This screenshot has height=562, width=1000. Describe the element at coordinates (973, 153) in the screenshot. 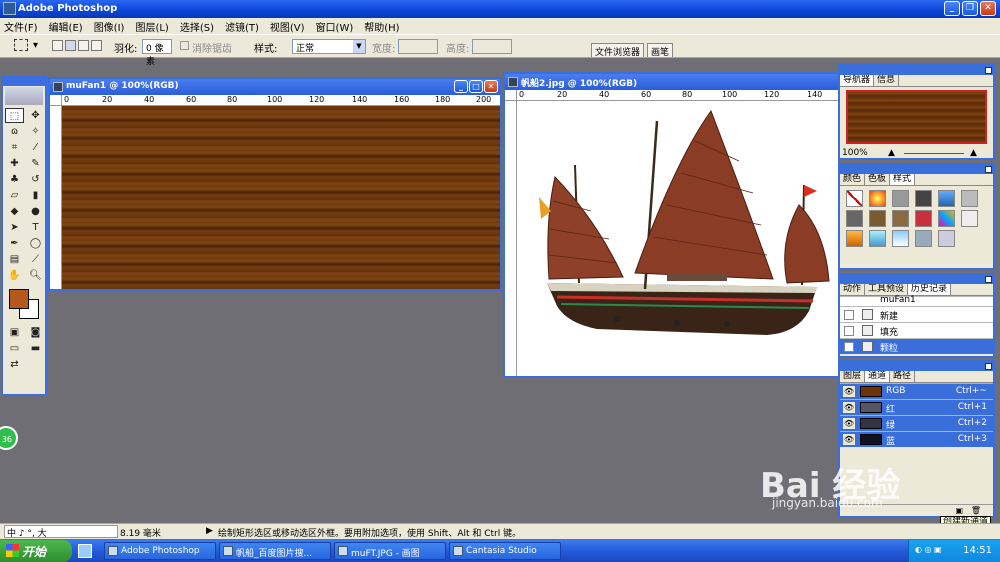

I see `zoom-in-icon: ▲` at that location.